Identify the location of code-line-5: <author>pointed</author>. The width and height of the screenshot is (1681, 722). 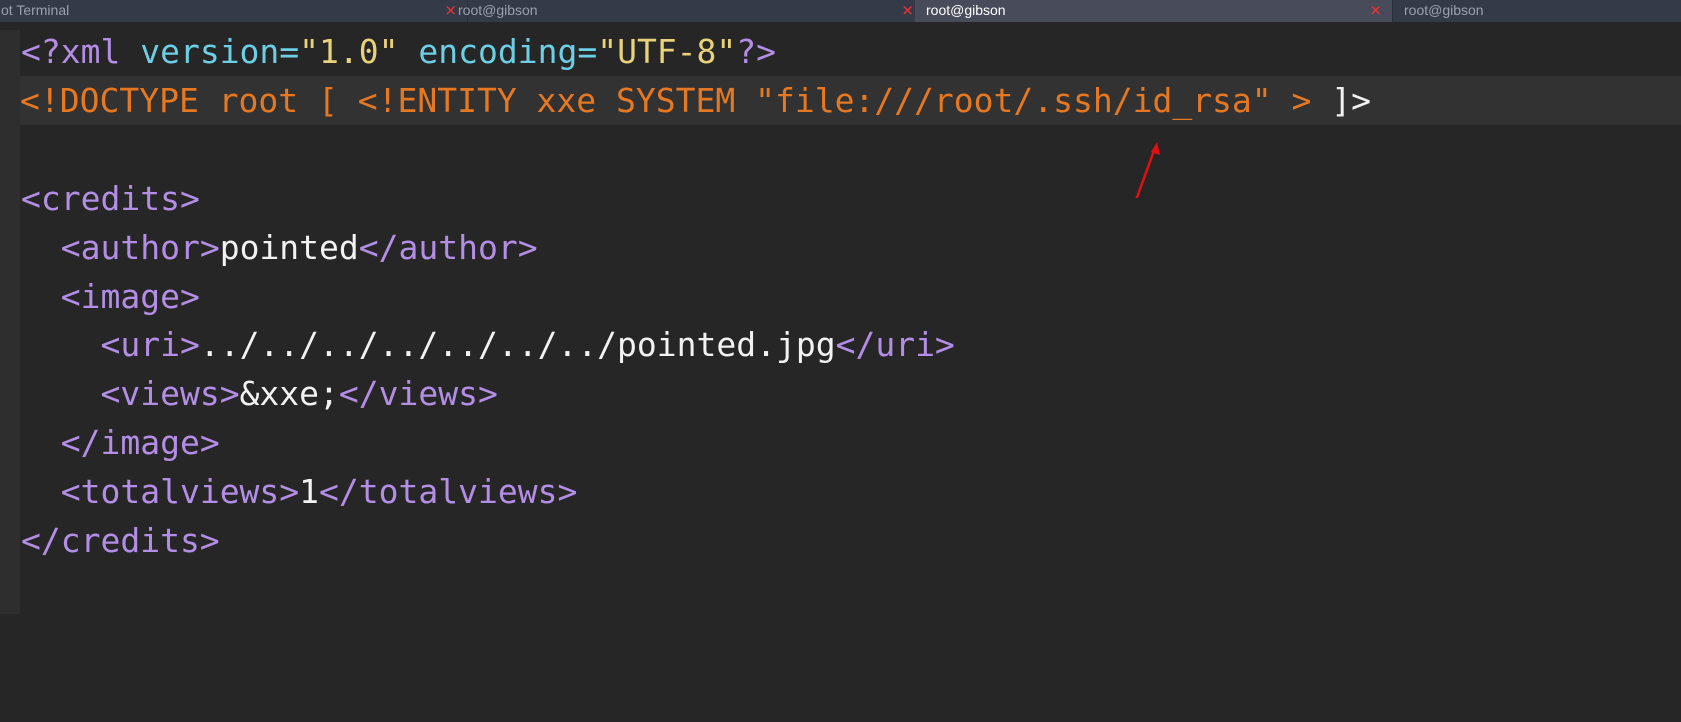
(279, 247).